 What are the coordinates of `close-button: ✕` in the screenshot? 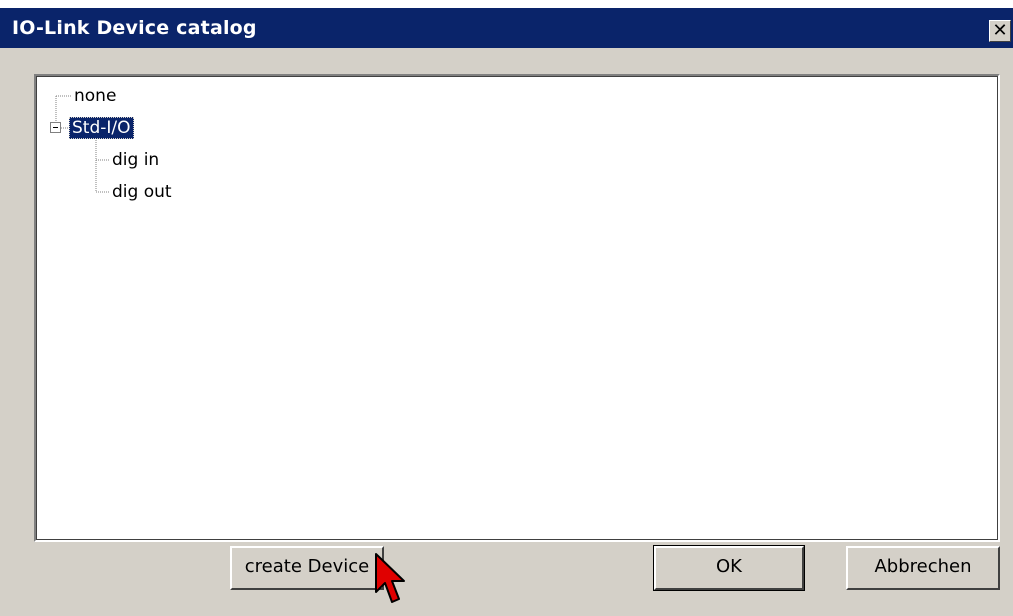 It's located at (1000, 31).